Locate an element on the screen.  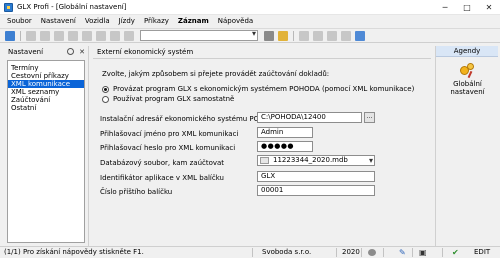
new-record-icon is located at coordinates (10, 35).